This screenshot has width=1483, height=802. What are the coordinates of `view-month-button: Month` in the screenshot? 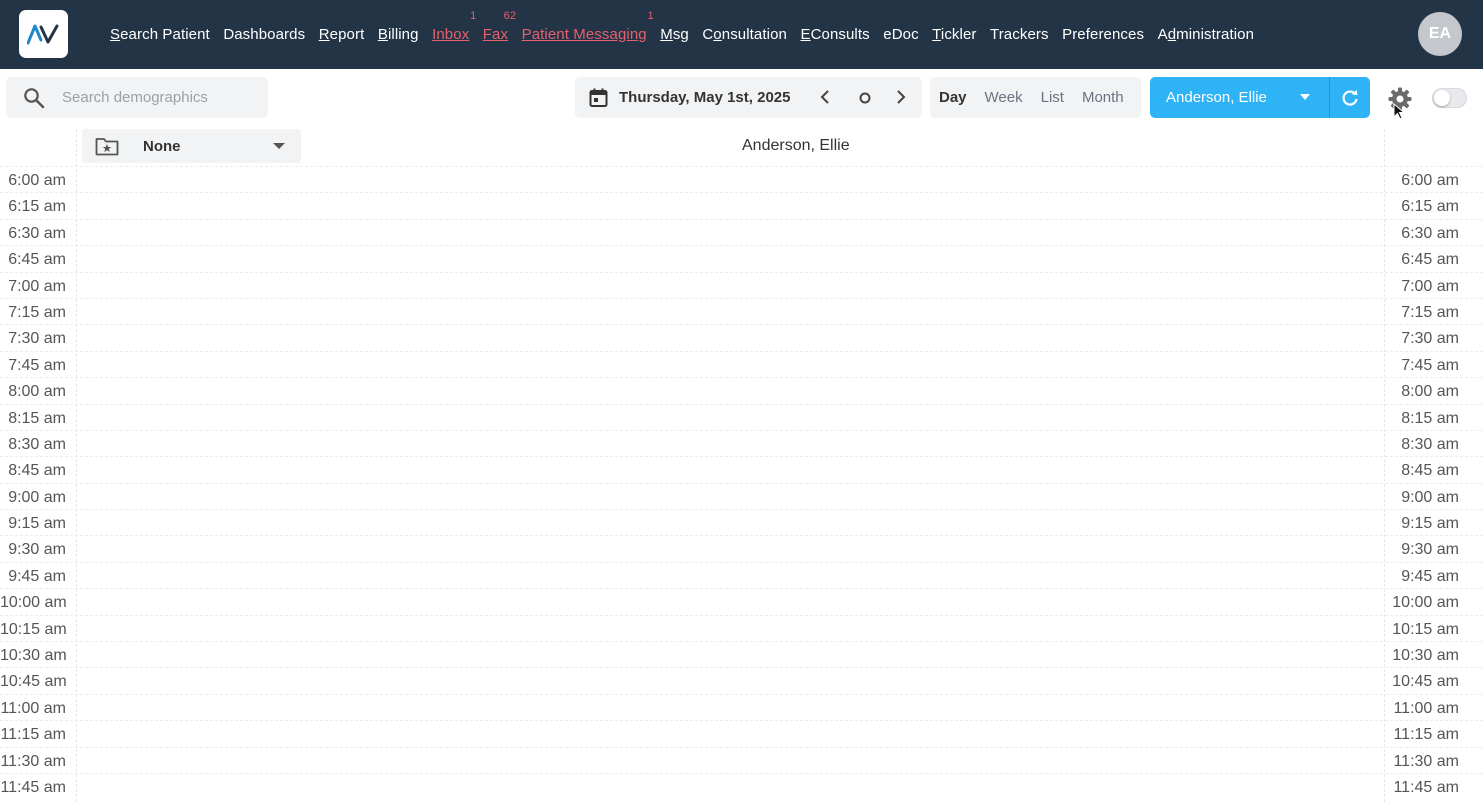 It's located at (1103, 97).